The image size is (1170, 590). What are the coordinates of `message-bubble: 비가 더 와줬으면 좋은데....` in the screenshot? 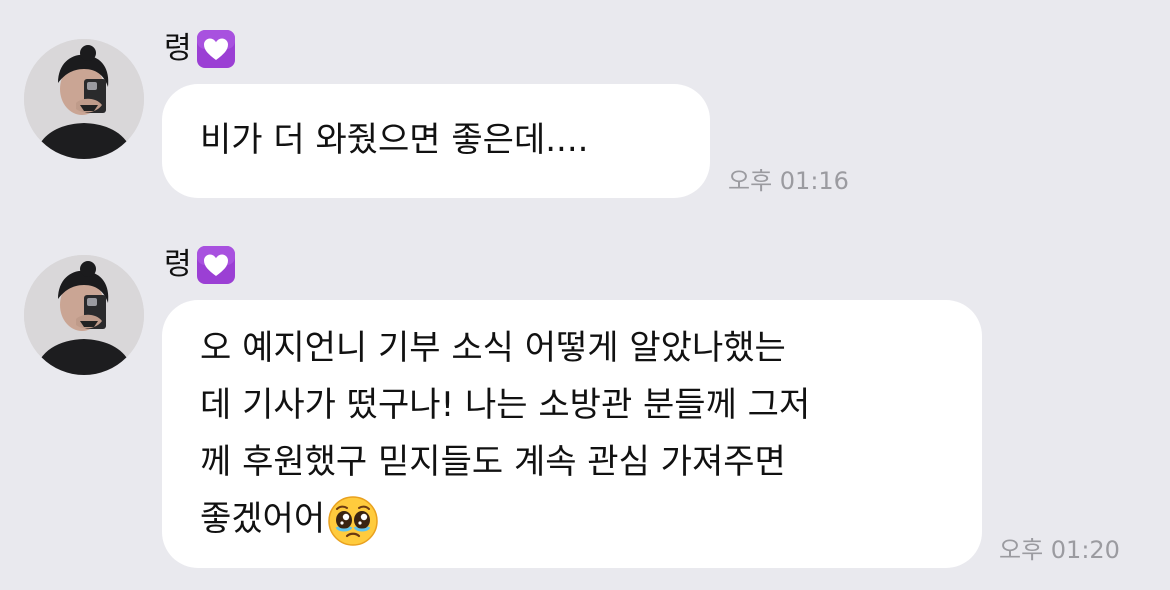 It's located at (436, 141).